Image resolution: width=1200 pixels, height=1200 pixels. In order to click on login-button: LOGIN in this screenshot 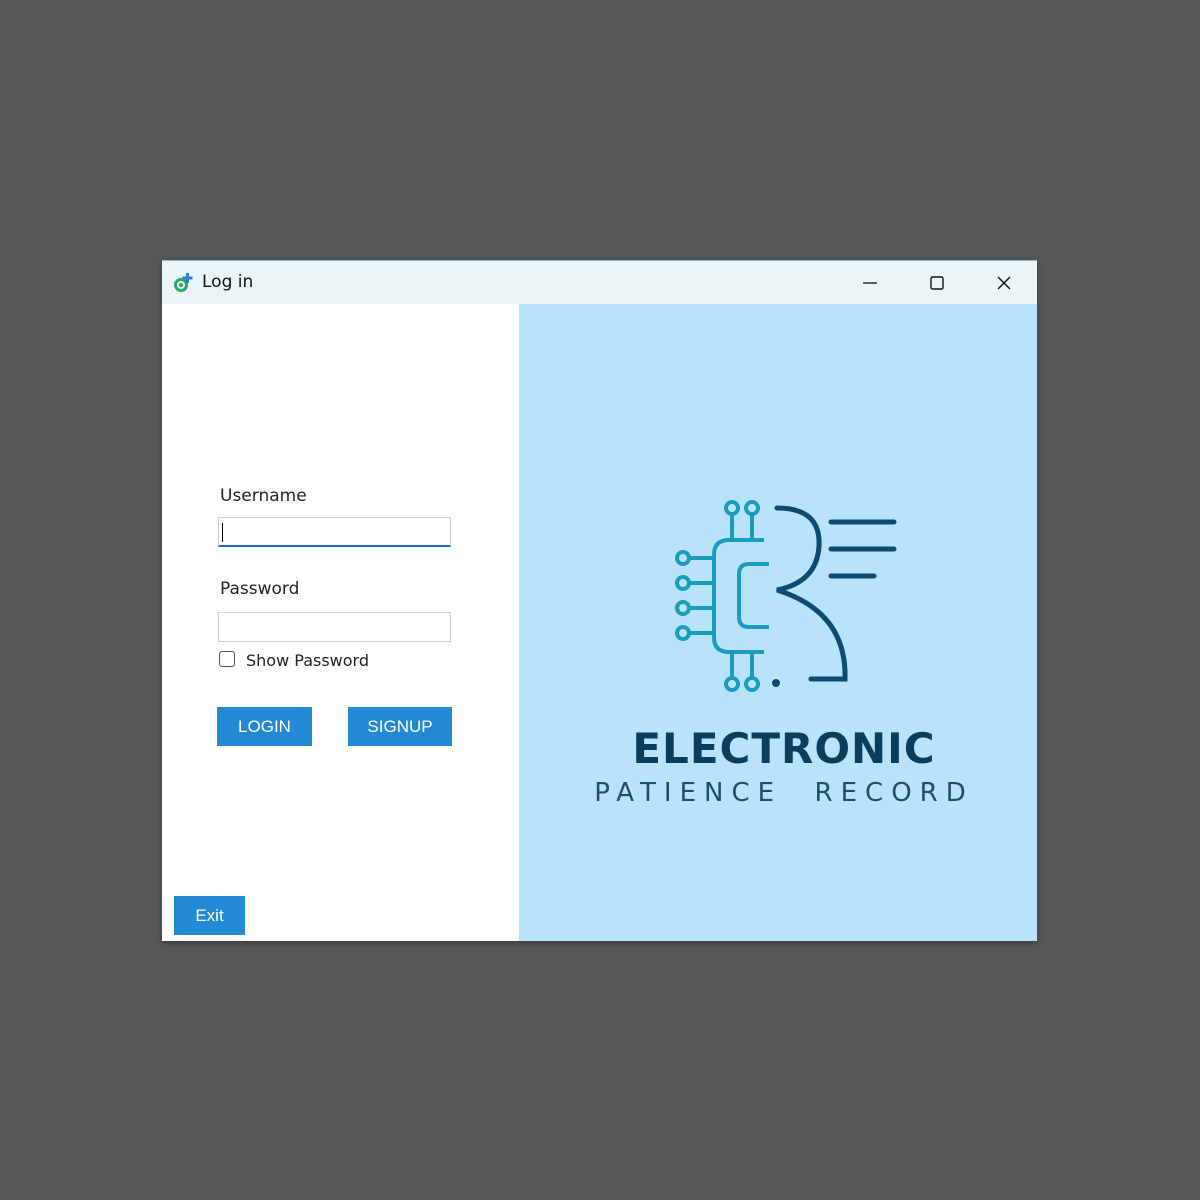, I will do `click(264, 726)`.